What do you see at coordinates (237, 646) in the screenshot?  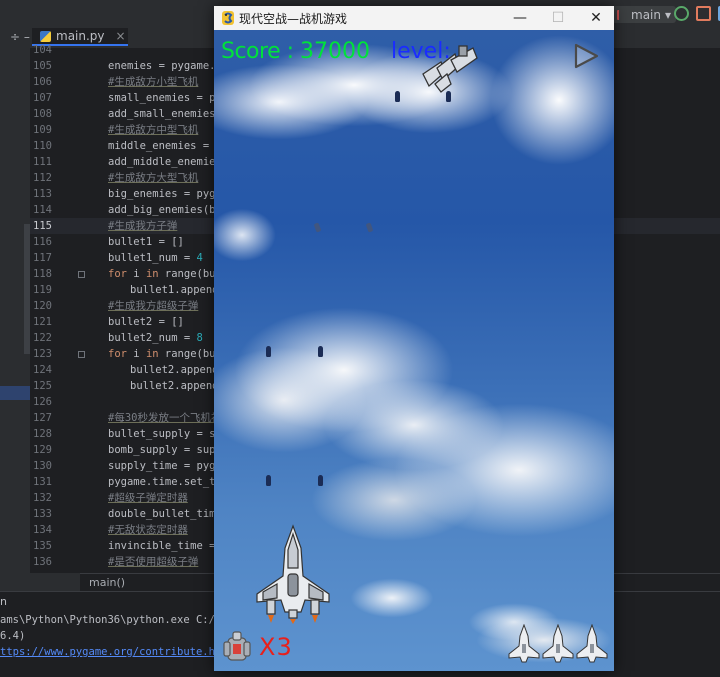 I see `bomb-icon` at bounding box center [237, 646].